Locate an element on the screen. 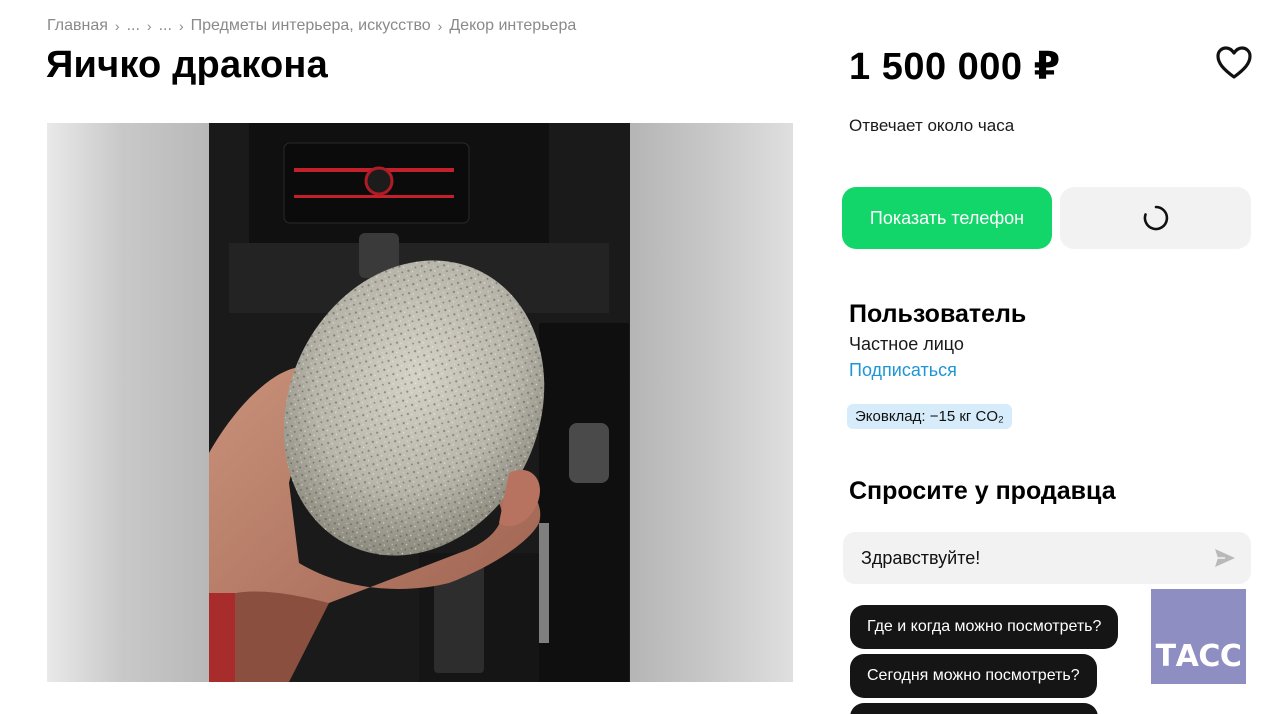 The image size is (1280, 714). favorite-button is located at coordinates (1234, 63).